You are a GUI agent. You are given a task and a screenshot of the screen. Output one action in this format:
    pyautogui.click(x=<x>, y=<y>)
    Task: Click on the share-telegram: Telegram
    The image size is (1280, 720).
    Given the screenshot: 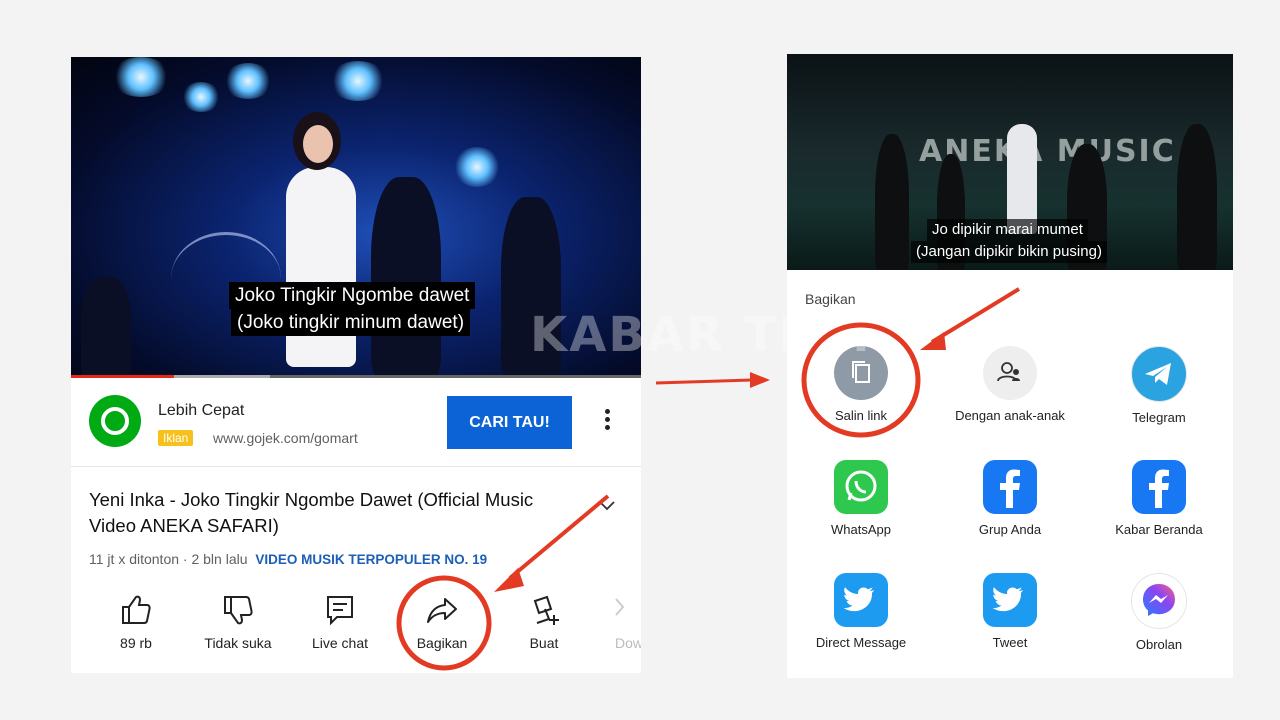 What is the action you would take?
    pyautogui.click(x=1159, y=385)
    